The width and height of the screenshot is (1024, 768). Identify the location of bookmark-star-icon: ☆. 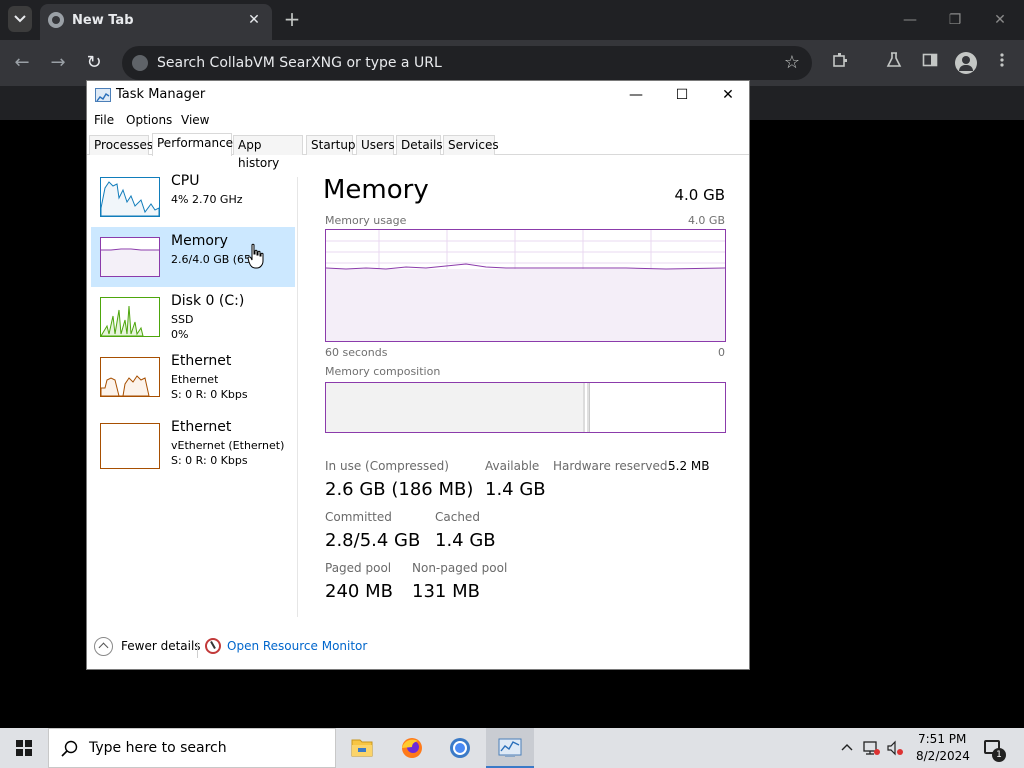
(792, 62).